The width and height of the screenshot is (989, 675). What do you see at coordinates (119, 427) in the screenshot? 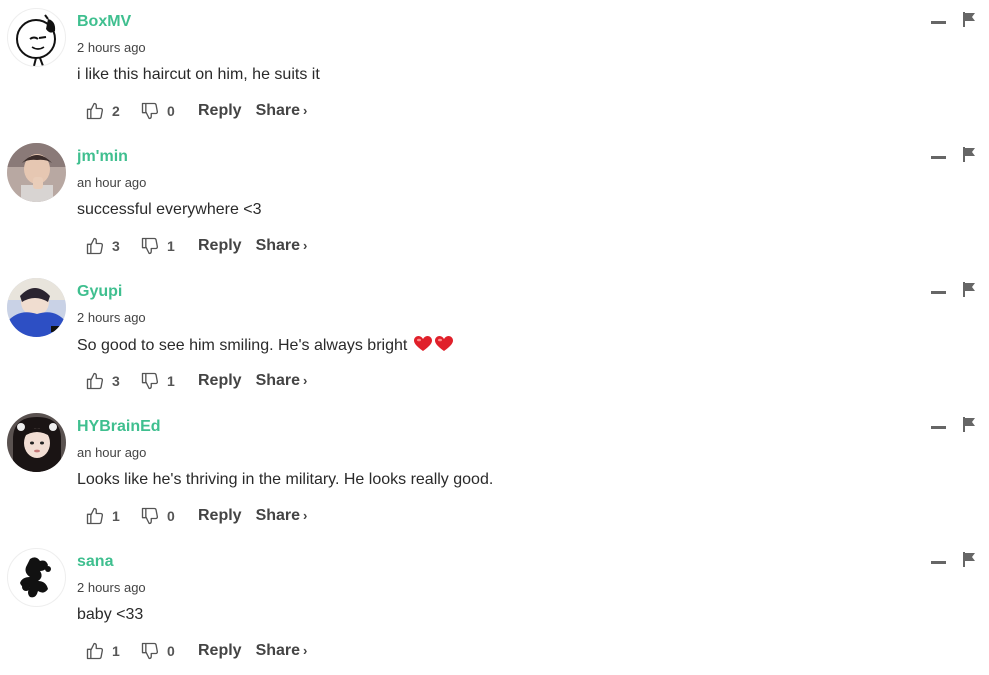
I see `comment-username: HYBrainEd` at bounding box center [119, 427].